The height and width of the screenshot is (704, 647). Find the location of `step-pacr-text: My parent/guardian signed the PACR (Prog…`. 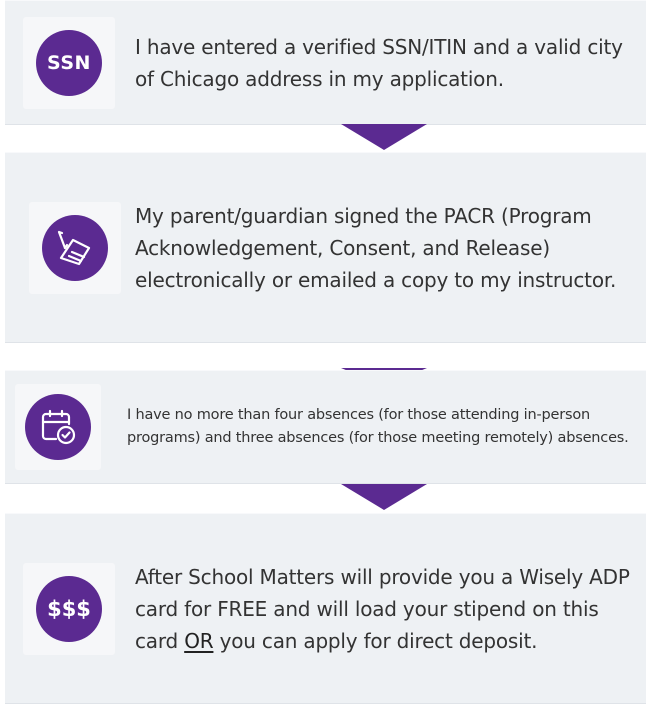

step-pacr-text: My parent/guardian signed the PACR (Prog… is located at coordinates (376, 247).